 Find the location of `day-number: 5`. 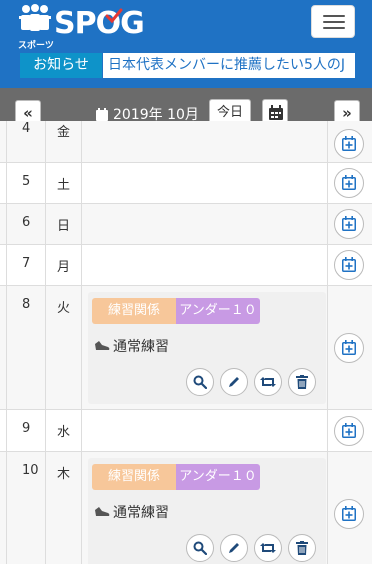

day-number: 5 is located at coordinates (26, 183).